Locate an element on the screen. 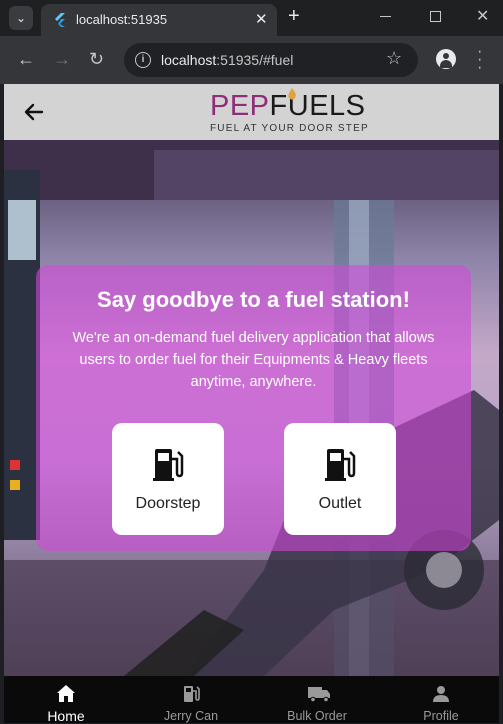  browser-menu-icon: · · · is located at coordinates (479, 60).